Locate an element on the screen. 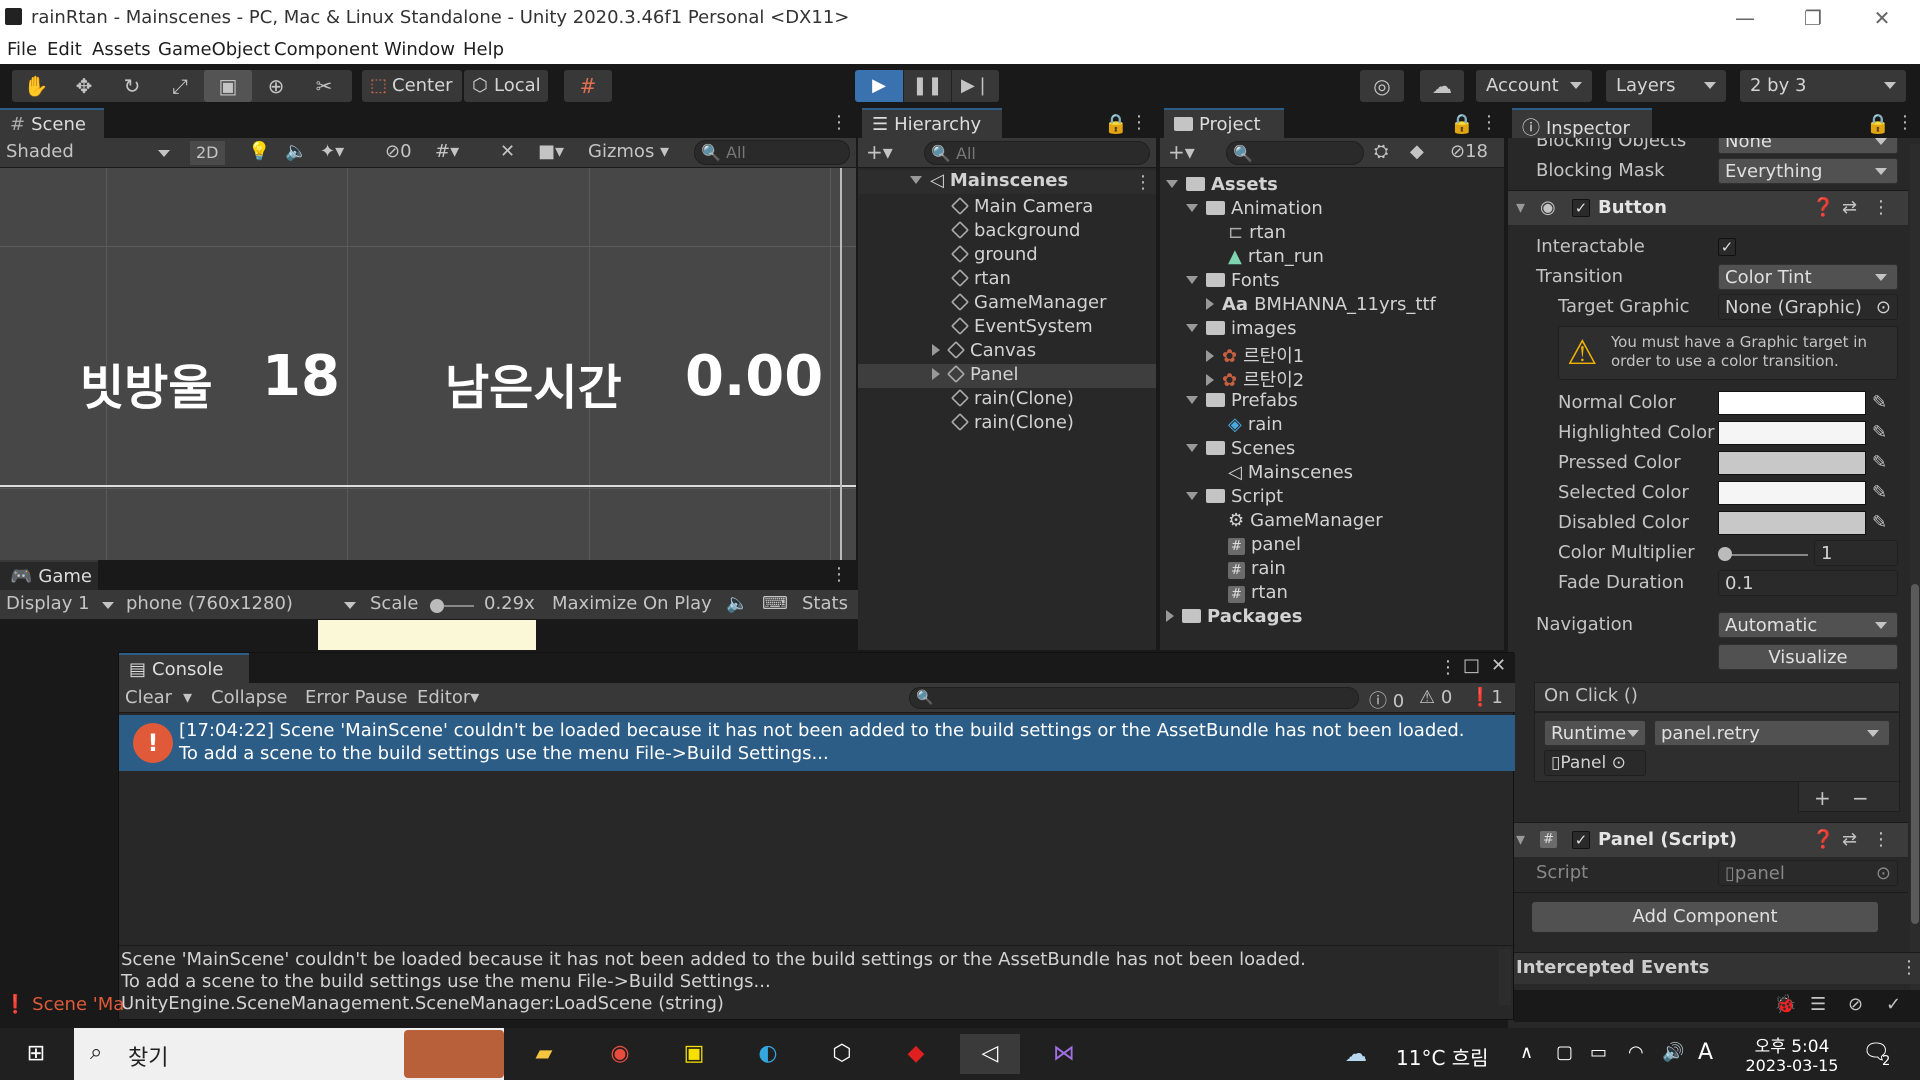 The height and width of the screenshot is (1080, 1920). play-button: ▶ is located at coordinates (879, 86).